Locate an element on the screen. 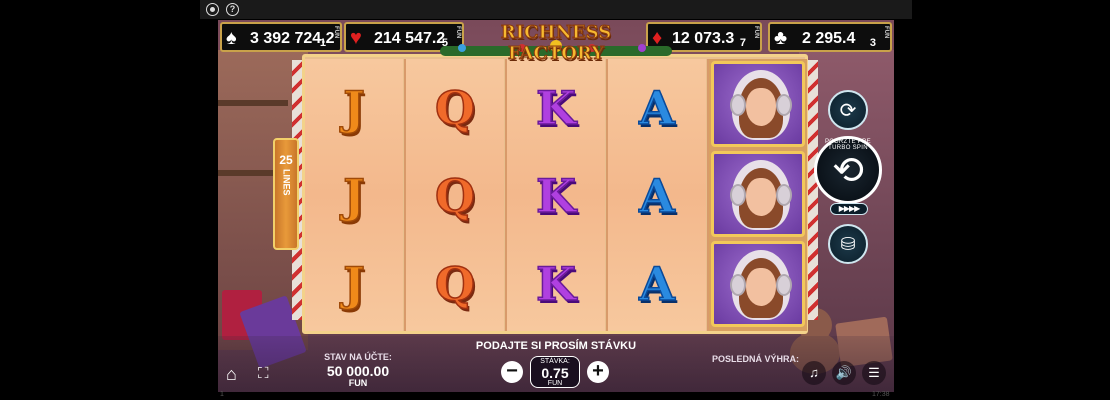 This screenshot has height=400, width=1110. reel-4: A A A is located at coordinates (657, 195).